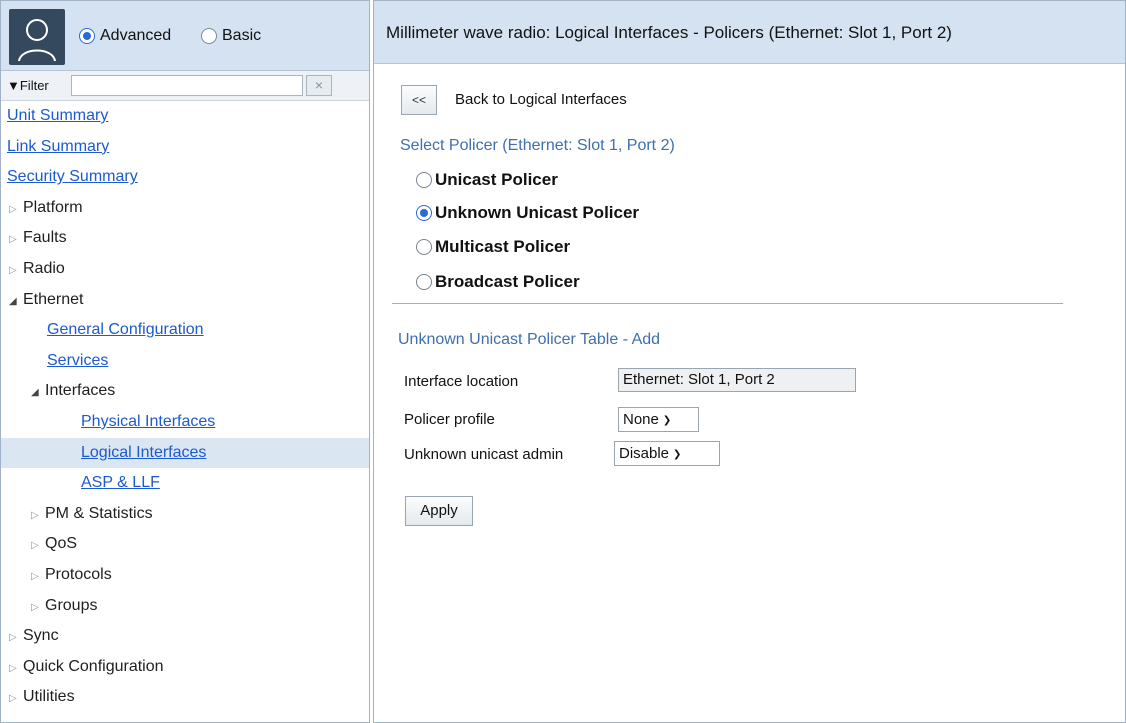 The width and height of the screenshot is (1126, 723). What do you see at coordinates (439, 511) in the screenshot?
I see `apply-button: Apply` at bounding box center [439, 511].